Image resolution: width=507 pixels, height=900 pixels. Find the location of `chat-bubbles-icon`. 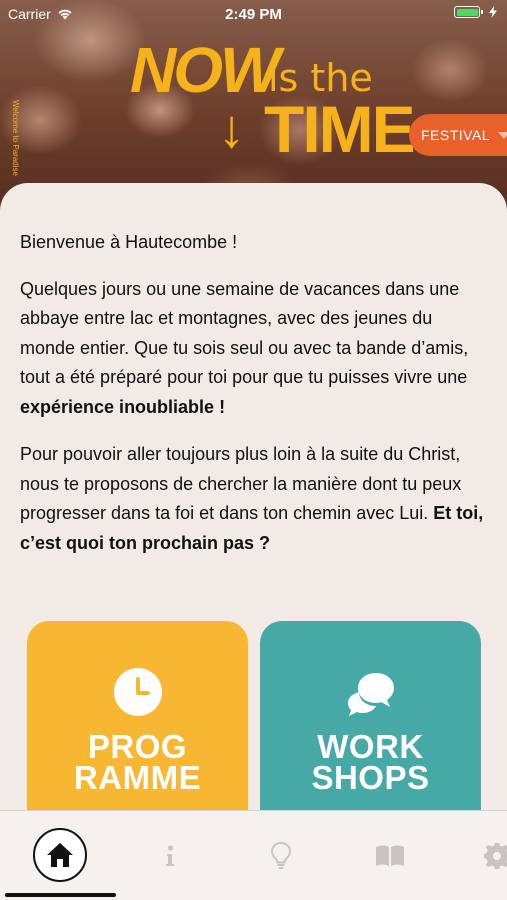

chat-bubbles-icon is located at coordinates (371, 694).